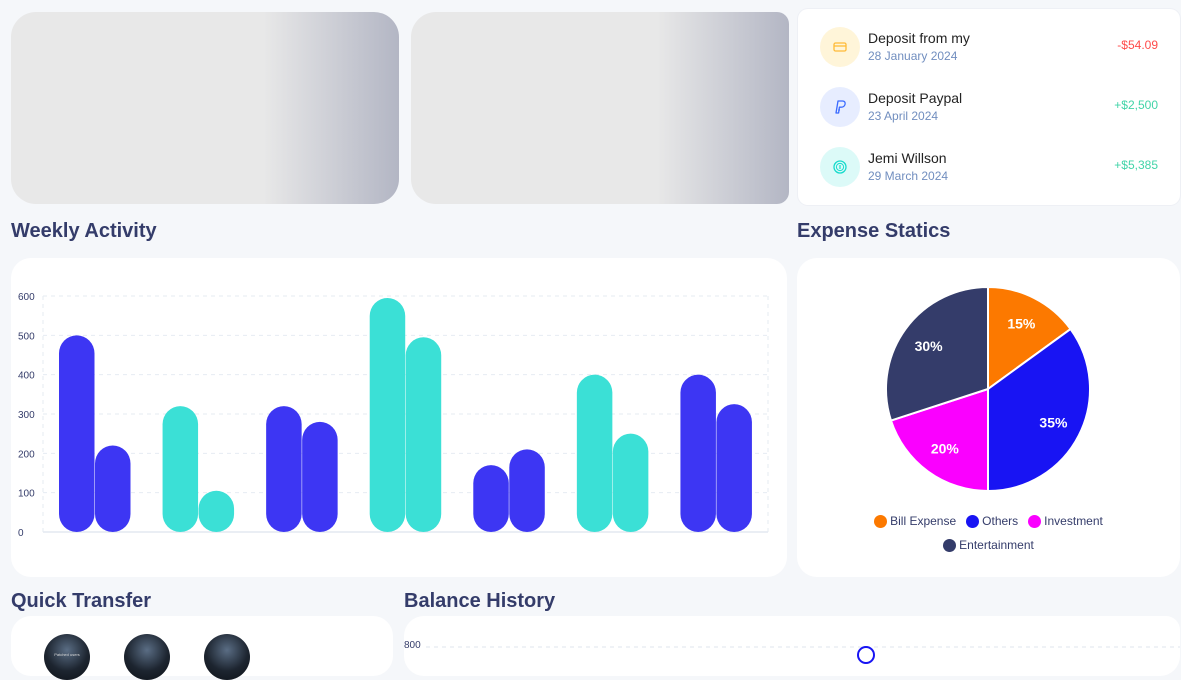 This screenshot has width=1181, height=680. I want to click on pie-legend-row-2: Entertainment, so click(988, 545).